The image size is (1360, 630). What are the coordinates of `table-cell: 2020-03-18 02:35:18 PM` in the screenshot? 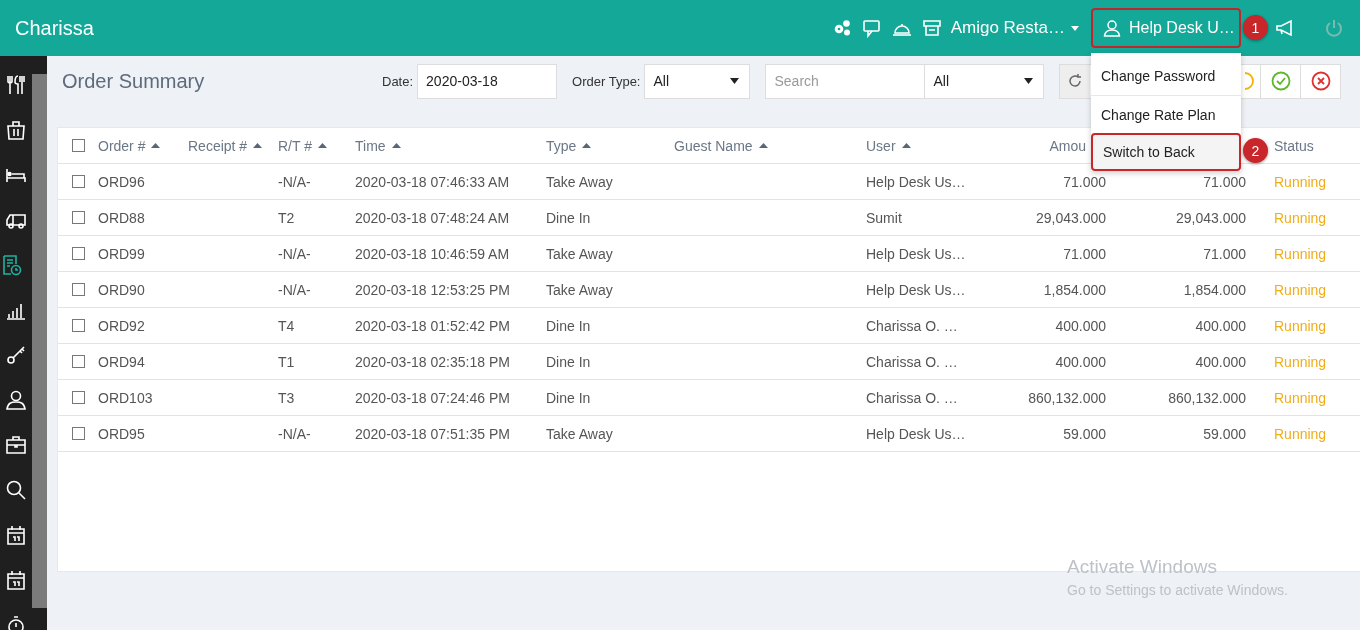 It's located at (432, 361).